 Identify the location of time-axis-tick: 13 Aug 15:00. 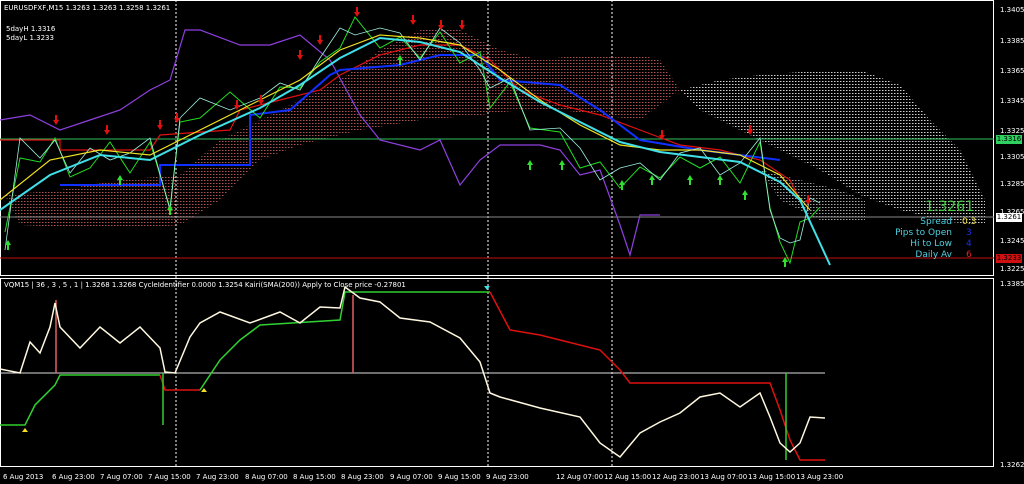
(772, 477).